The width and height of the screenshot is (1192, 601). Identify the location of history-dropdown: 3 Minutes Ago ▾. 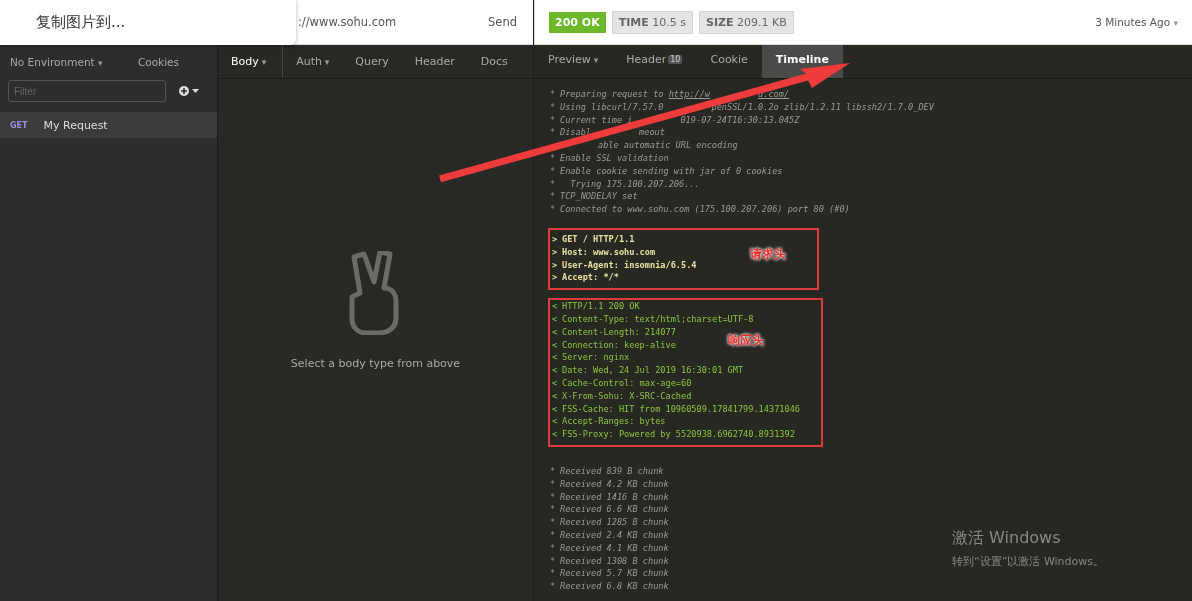
(1136, 22).